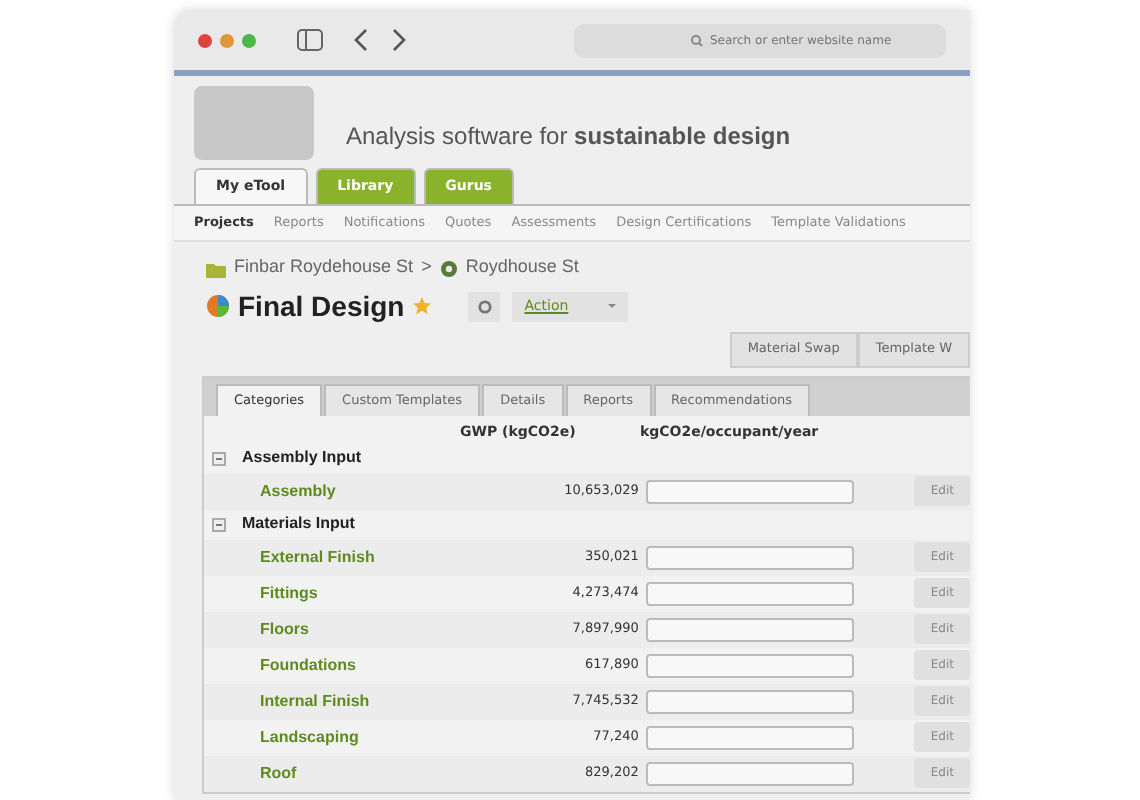  Describe the element at coordinates (321, 306) in the screenshot. I see `page-title: Final Design` at that location.